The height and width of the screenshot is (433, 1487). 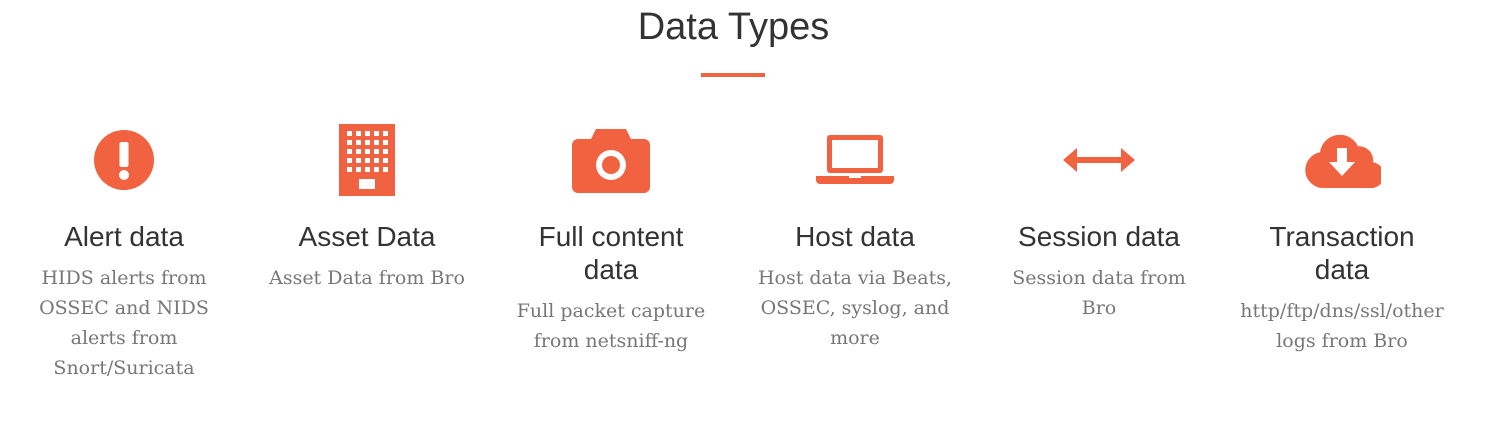 What do you see at coordinates (611, 253) in the screenshot?
I see `data-type-title: Full content data` at bounding box center [611, 253].